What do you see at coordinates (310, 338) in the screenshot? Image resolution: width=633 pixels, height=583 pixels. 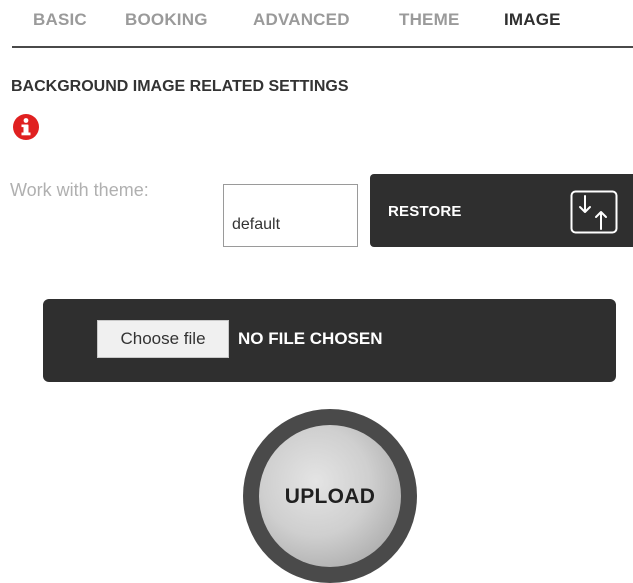 I see `file-status: NO FILE CHOSEN` at bounding box center [310, 338].